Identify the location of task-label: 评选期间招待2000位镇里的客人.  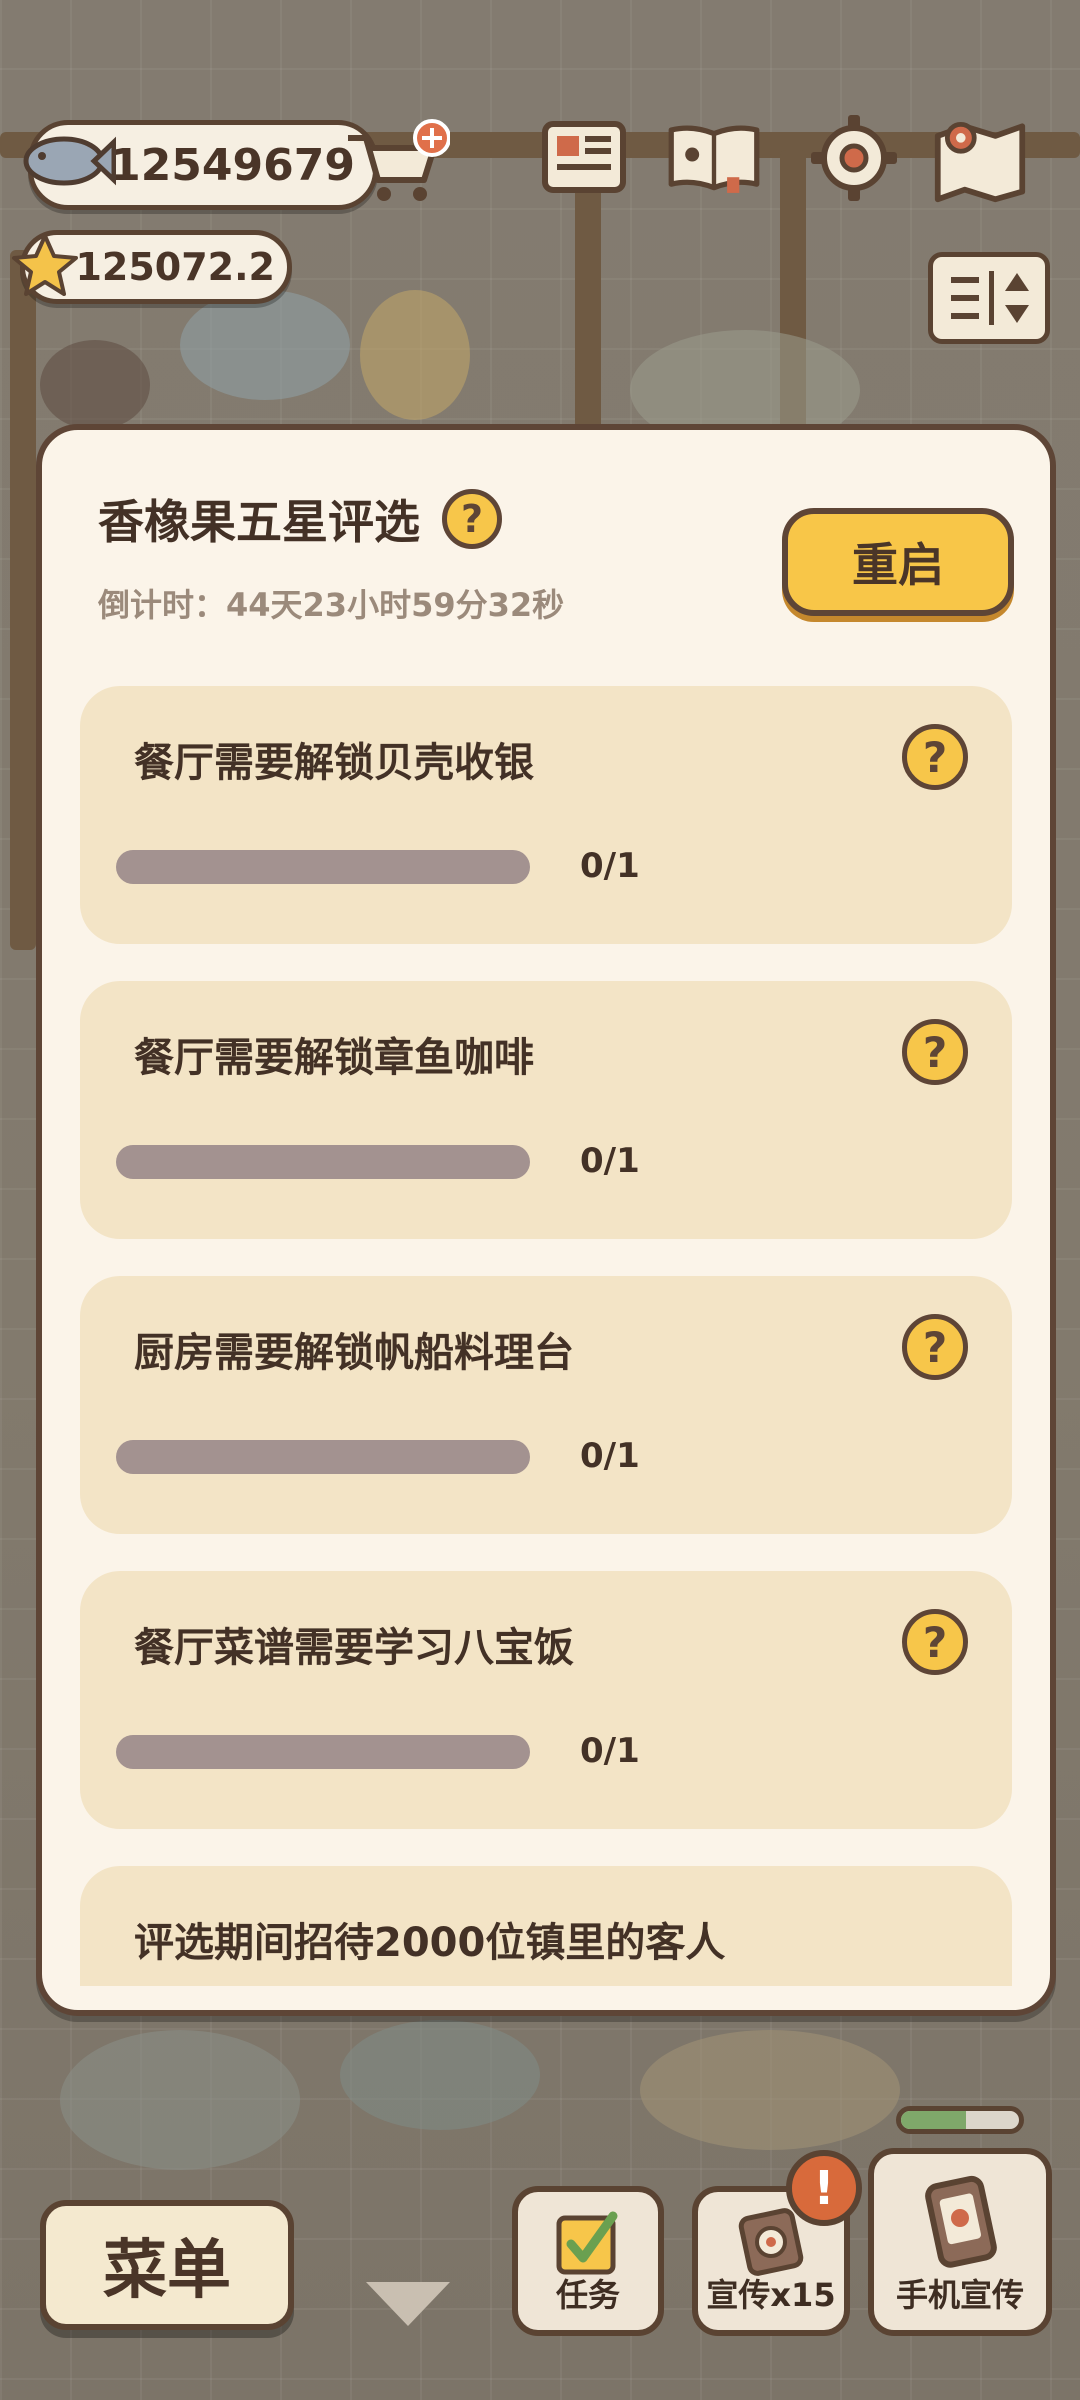
(430, 1943).